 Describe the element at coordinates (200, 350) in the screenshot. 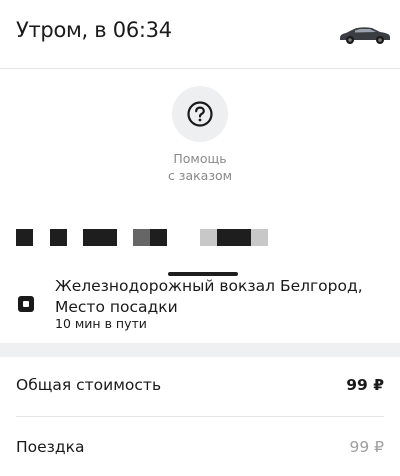

I see `section-divider` at that location.